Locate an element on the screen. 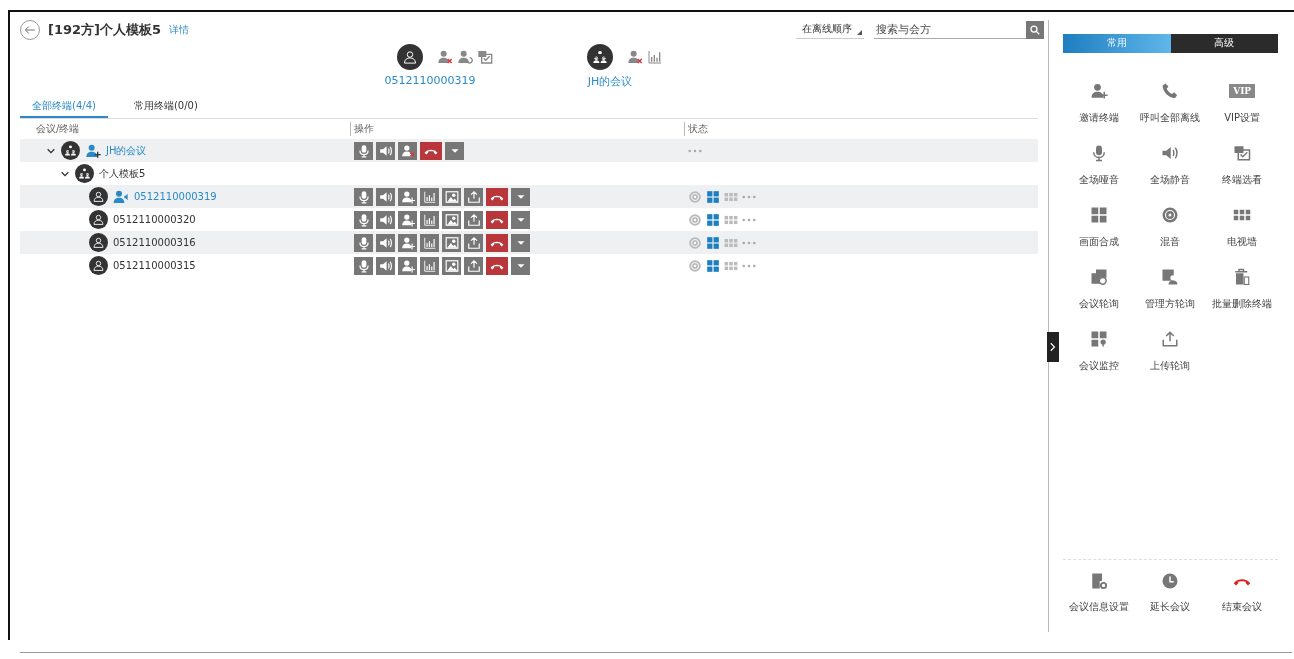  row-name: JH的会议 is located at coordinates (126, 150).